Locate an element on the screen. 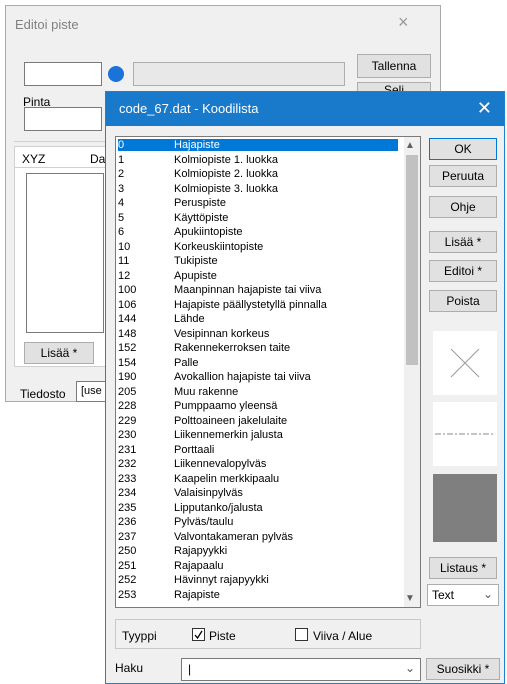 This screenshot has height=684, width=507. tab-data: Da is located at coordinates (97, 159).